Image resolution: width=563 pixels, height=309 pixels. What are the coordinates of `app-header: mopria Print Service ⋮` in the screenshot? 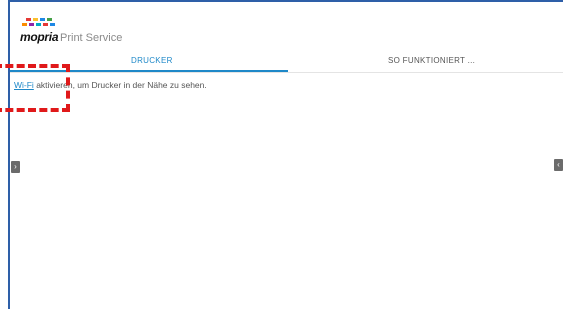 It's located at (286, 24).